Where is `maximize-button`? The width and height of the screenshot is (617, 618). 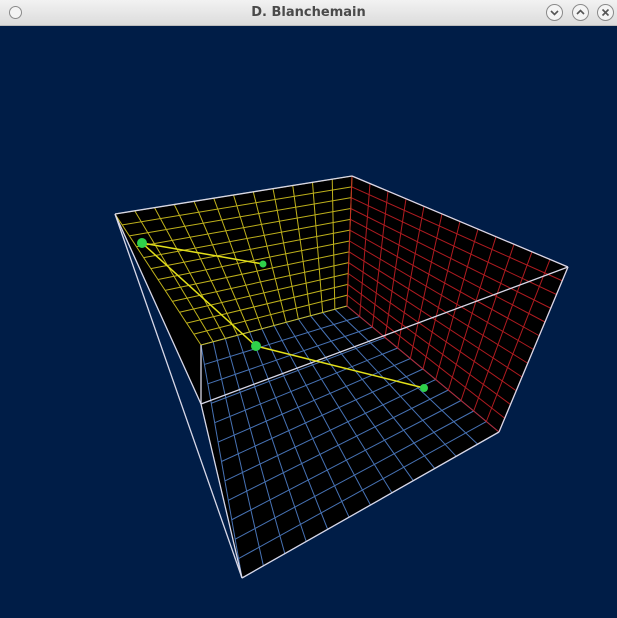
maximize-button is located at coordinates (580, 12).